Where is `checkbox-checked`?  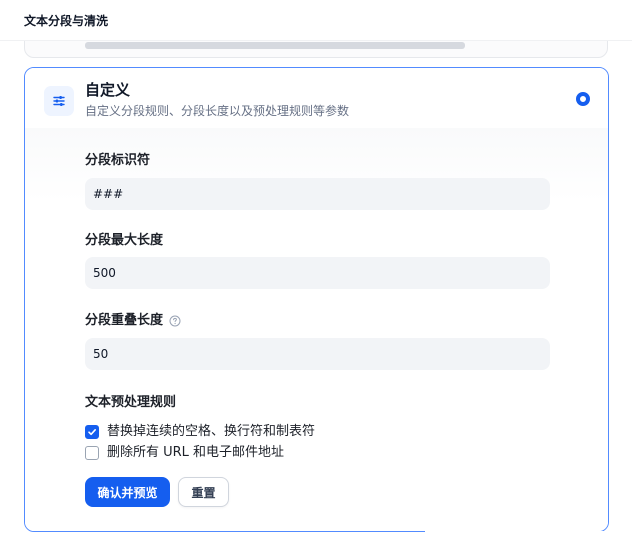
checkbox-checked is located at coordinates (92, 432).